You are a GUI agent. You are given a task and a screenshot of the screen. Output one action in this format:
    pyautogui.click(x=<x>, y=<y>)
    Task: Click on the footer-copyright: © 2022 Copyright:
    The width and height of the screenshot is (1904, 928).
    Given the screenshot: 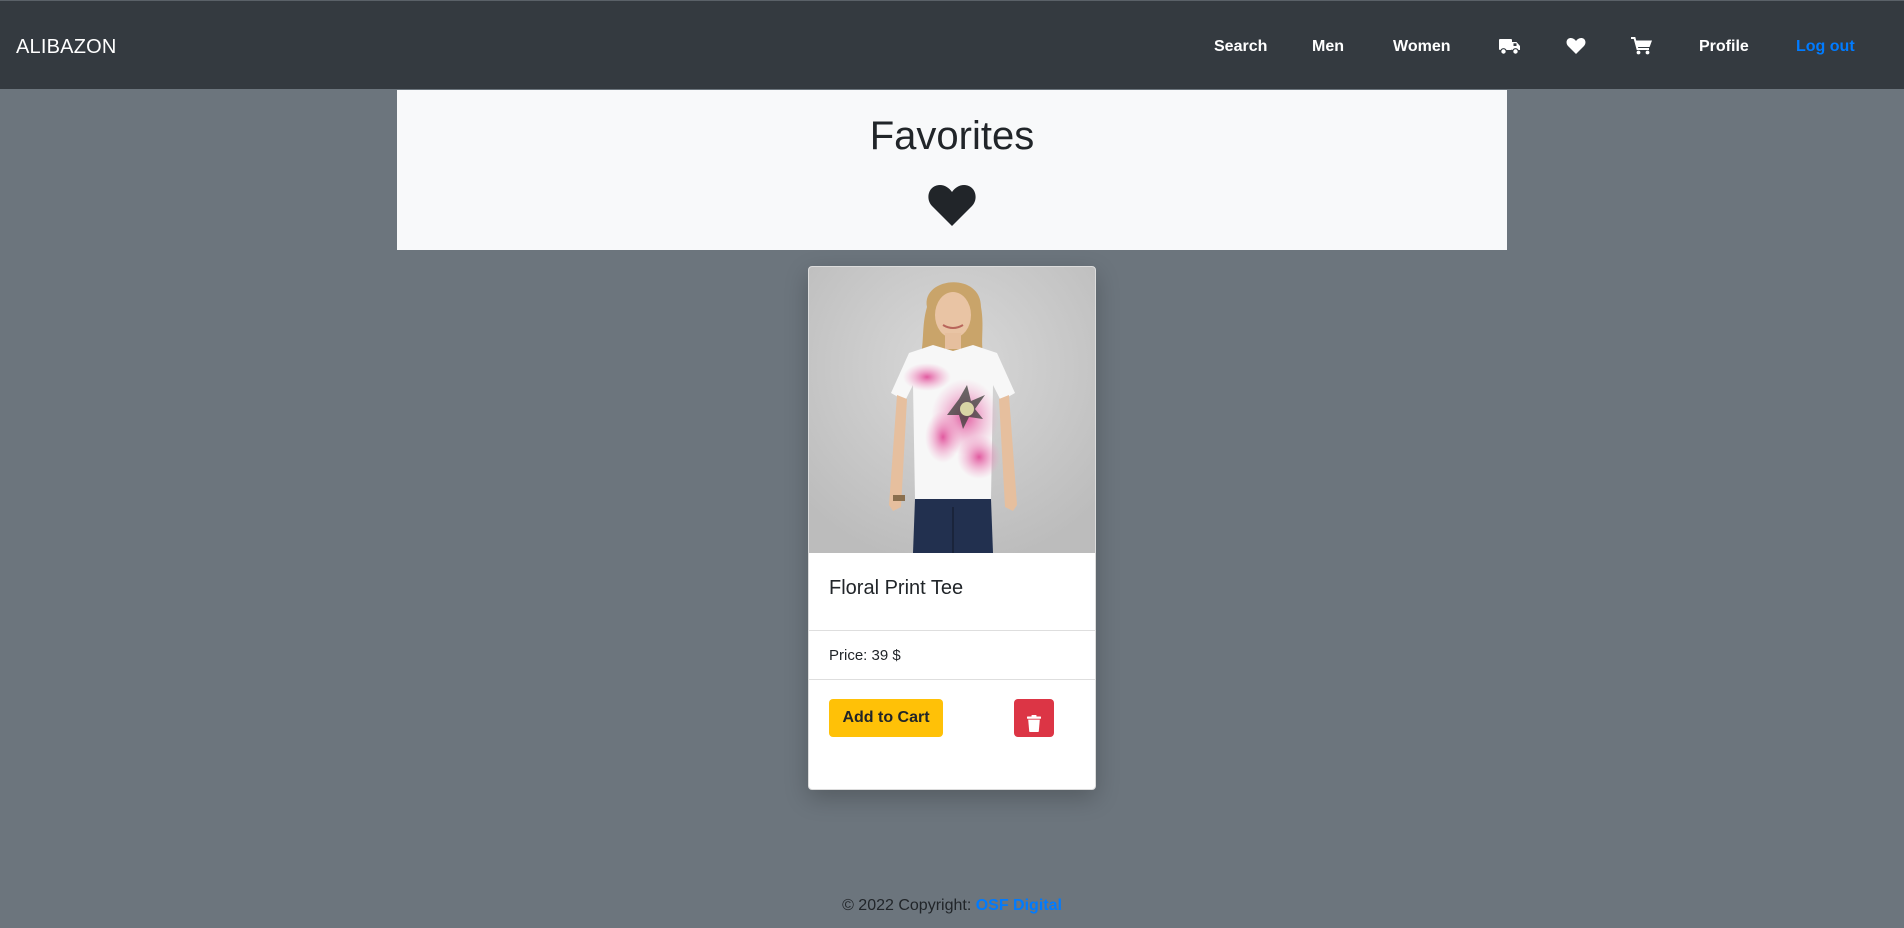 What is the action you would take?
    pyautogui.click(x=909, y=905)
    